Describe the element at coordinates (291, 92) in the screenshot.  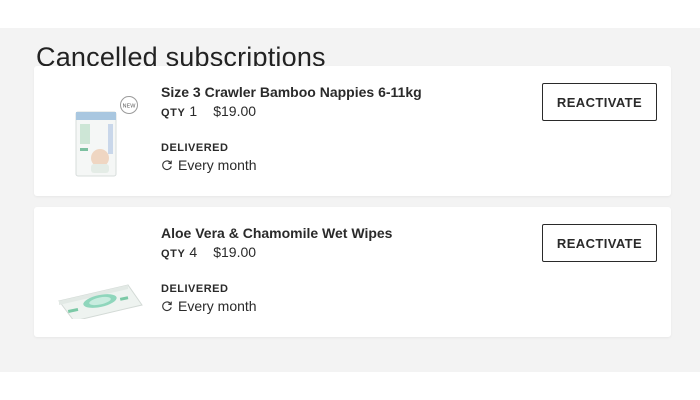
I see `product-name: Size 3 Crawler Bamboo Nappies 6-11kg` at that location.